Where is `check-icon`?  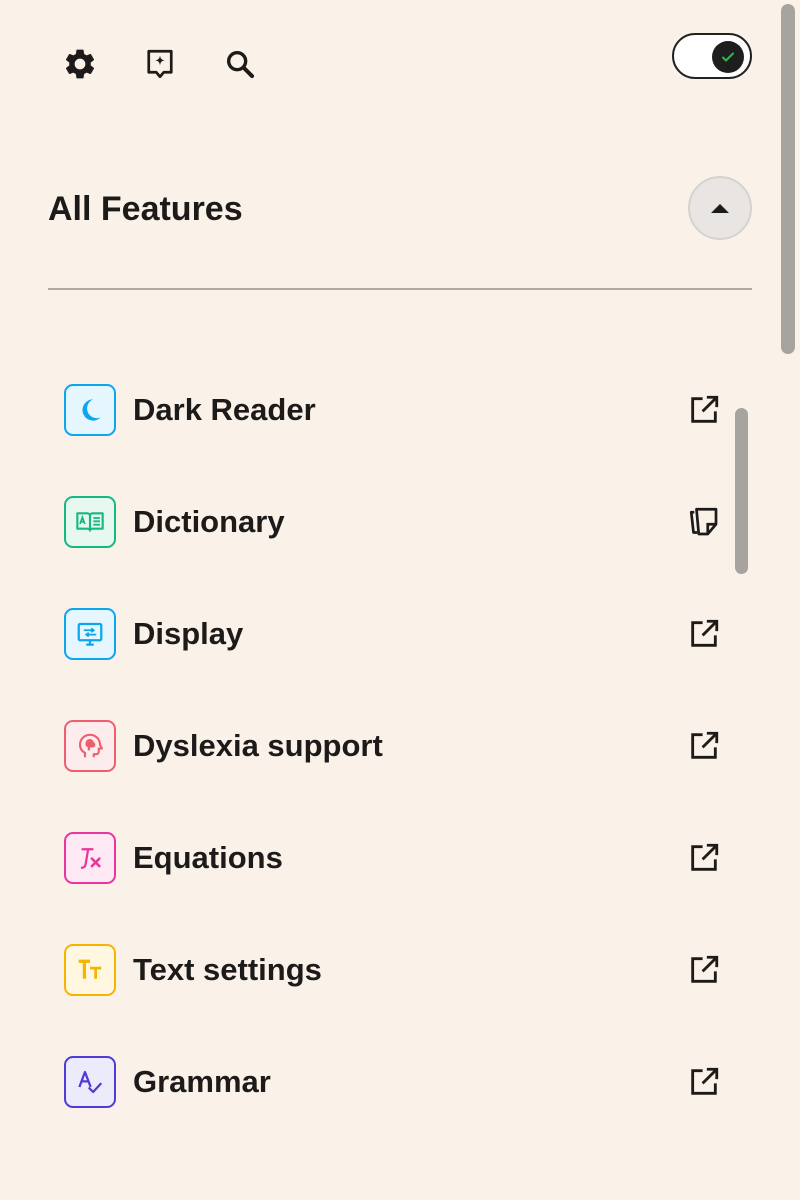
check-icon is located at coordinates (728, 57).